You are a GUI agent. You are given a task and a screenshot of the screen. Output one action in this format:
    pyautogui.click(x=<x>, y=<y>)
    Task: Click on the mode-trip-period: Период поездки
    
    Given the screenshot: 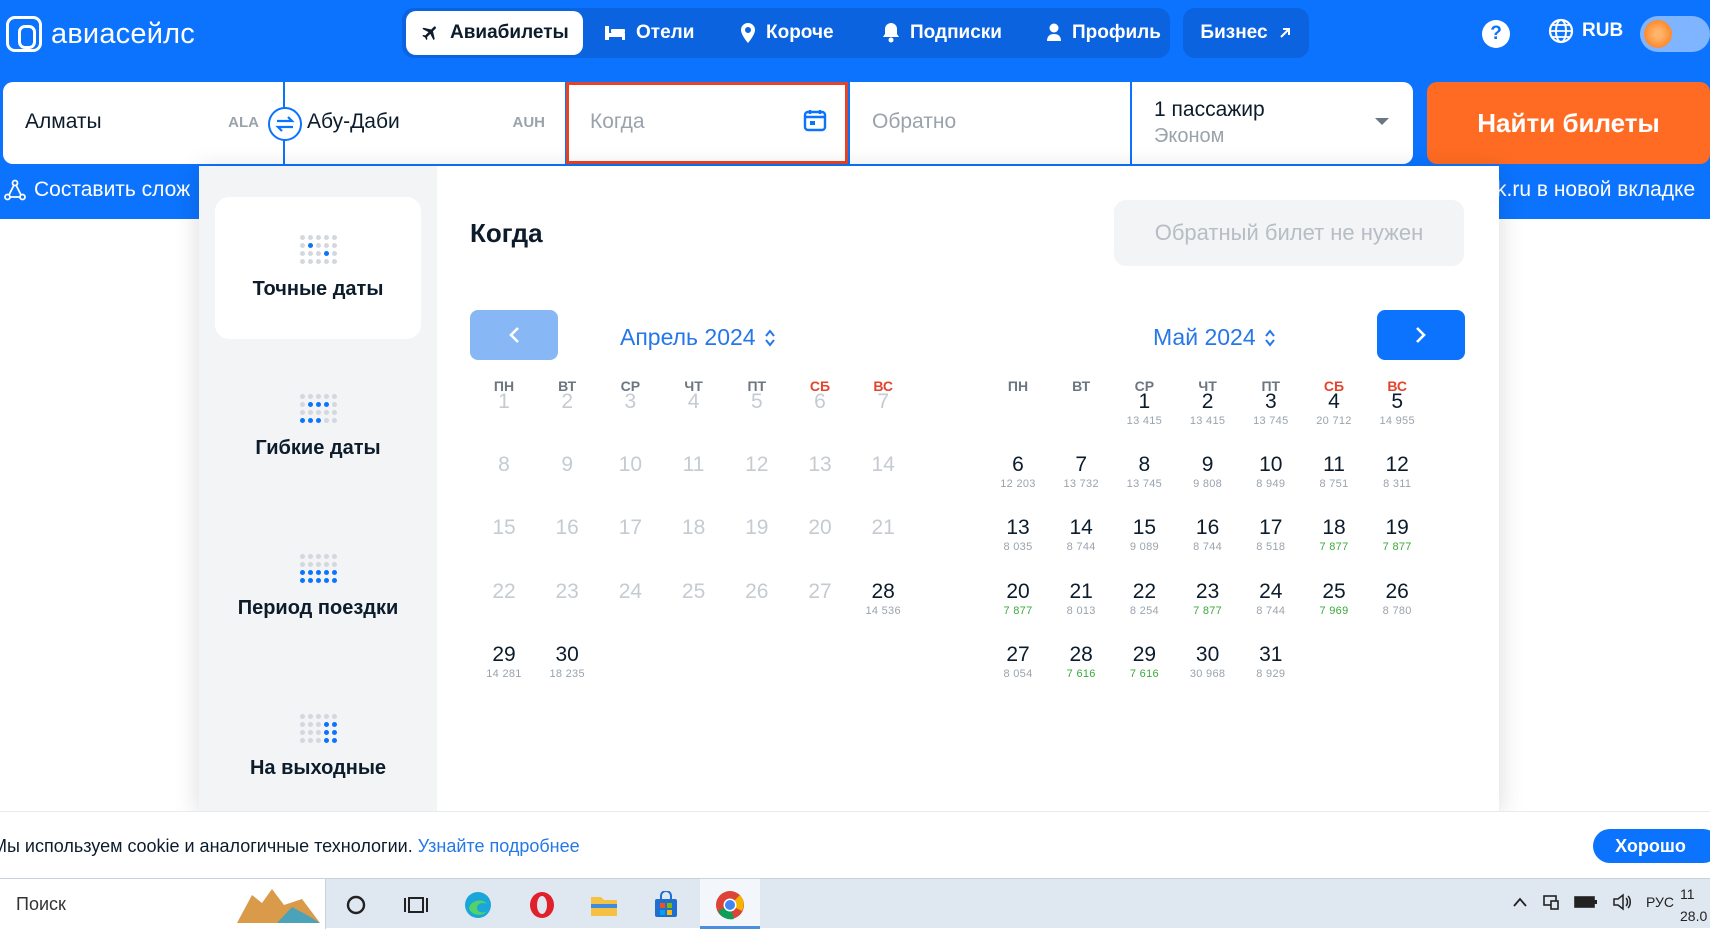 What is the action you would take?
    pyautogui.click(x=318, y=587)
    